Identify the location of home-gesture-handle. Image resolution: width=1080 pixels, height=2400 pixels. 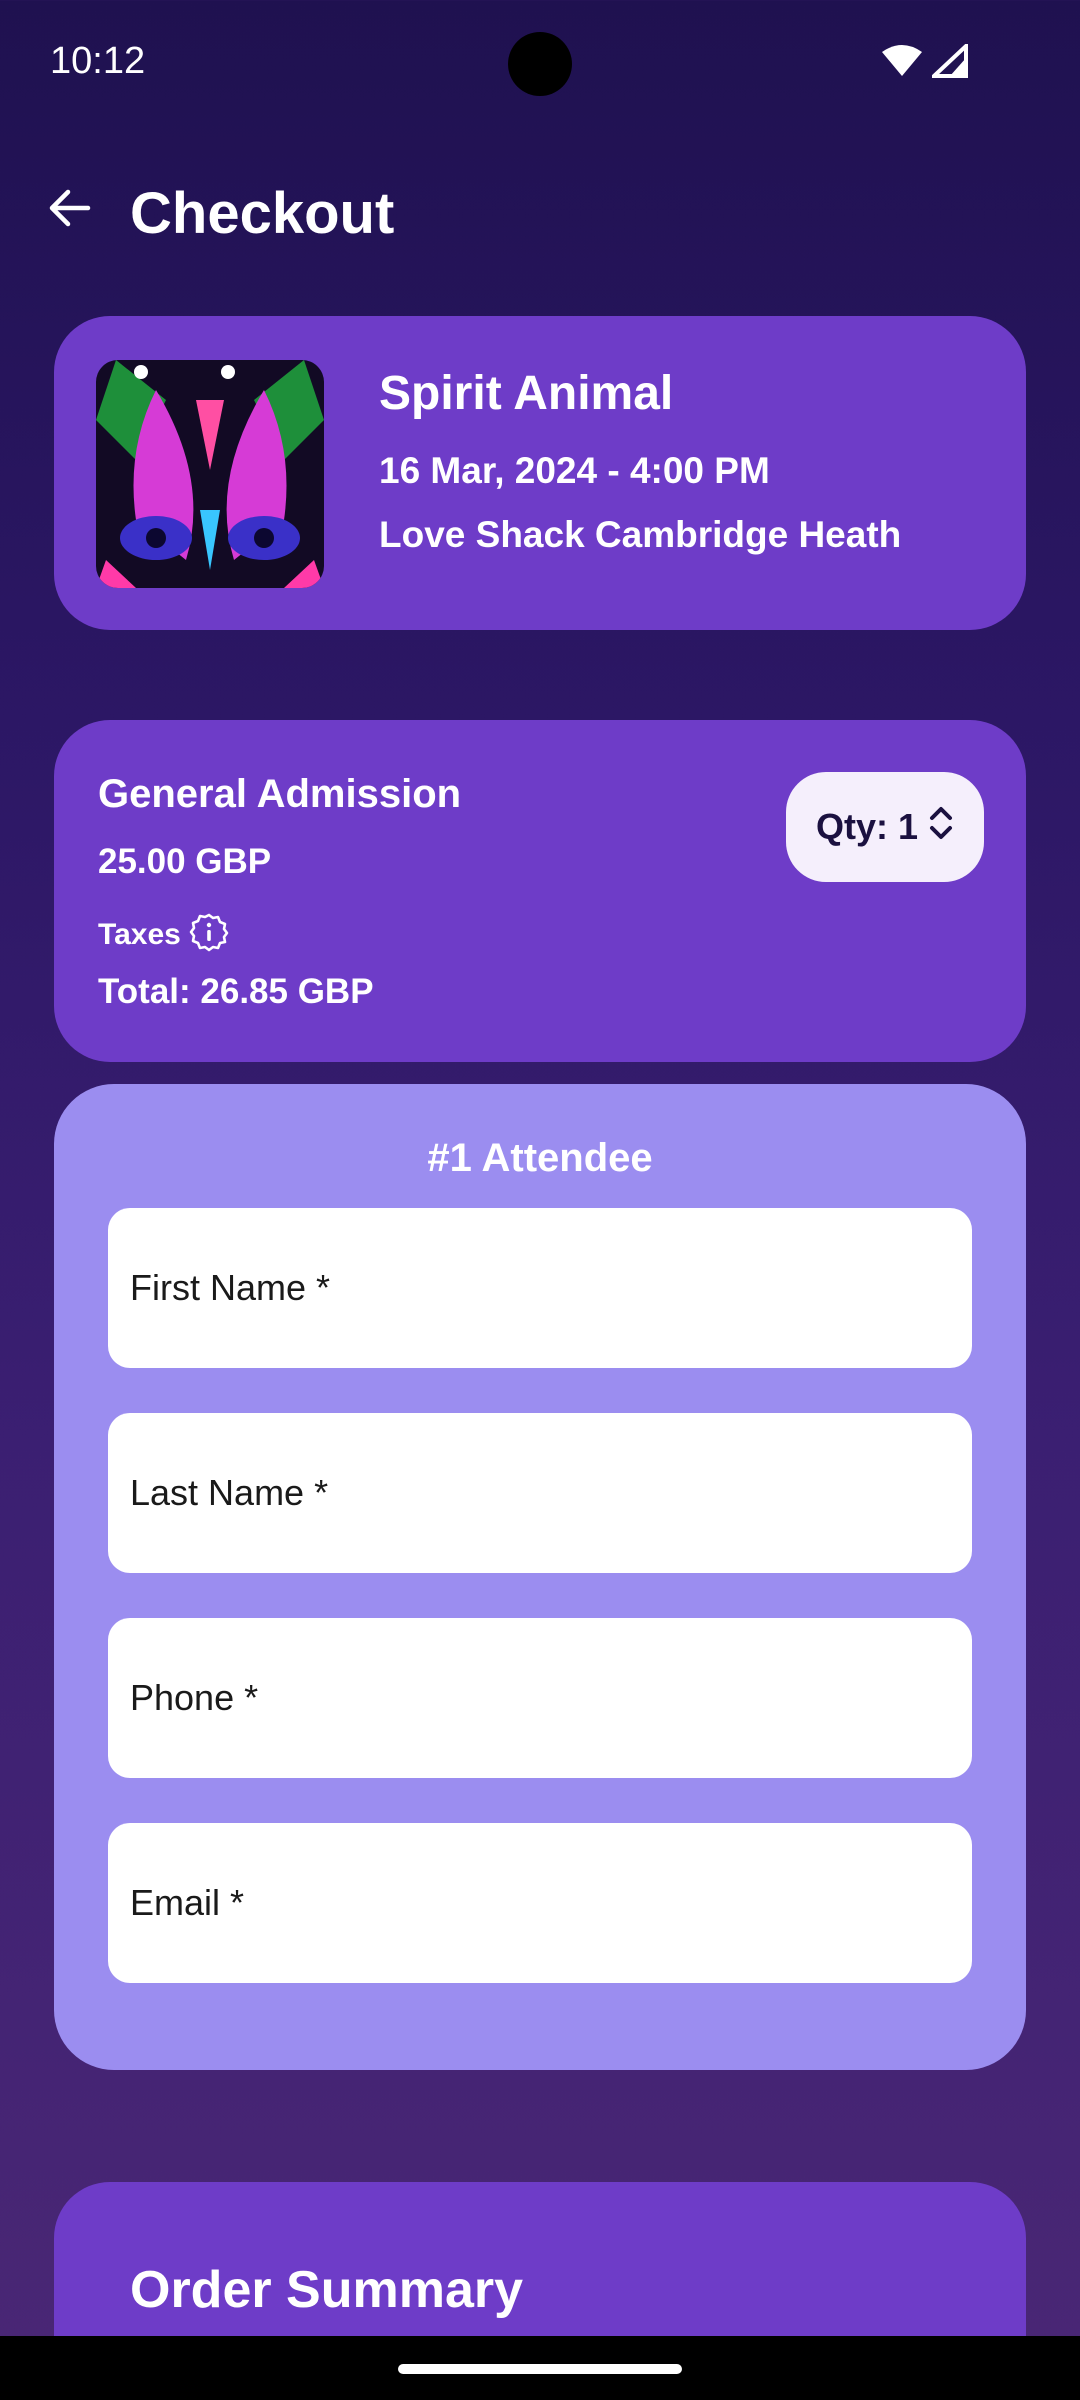
(540, 2369).